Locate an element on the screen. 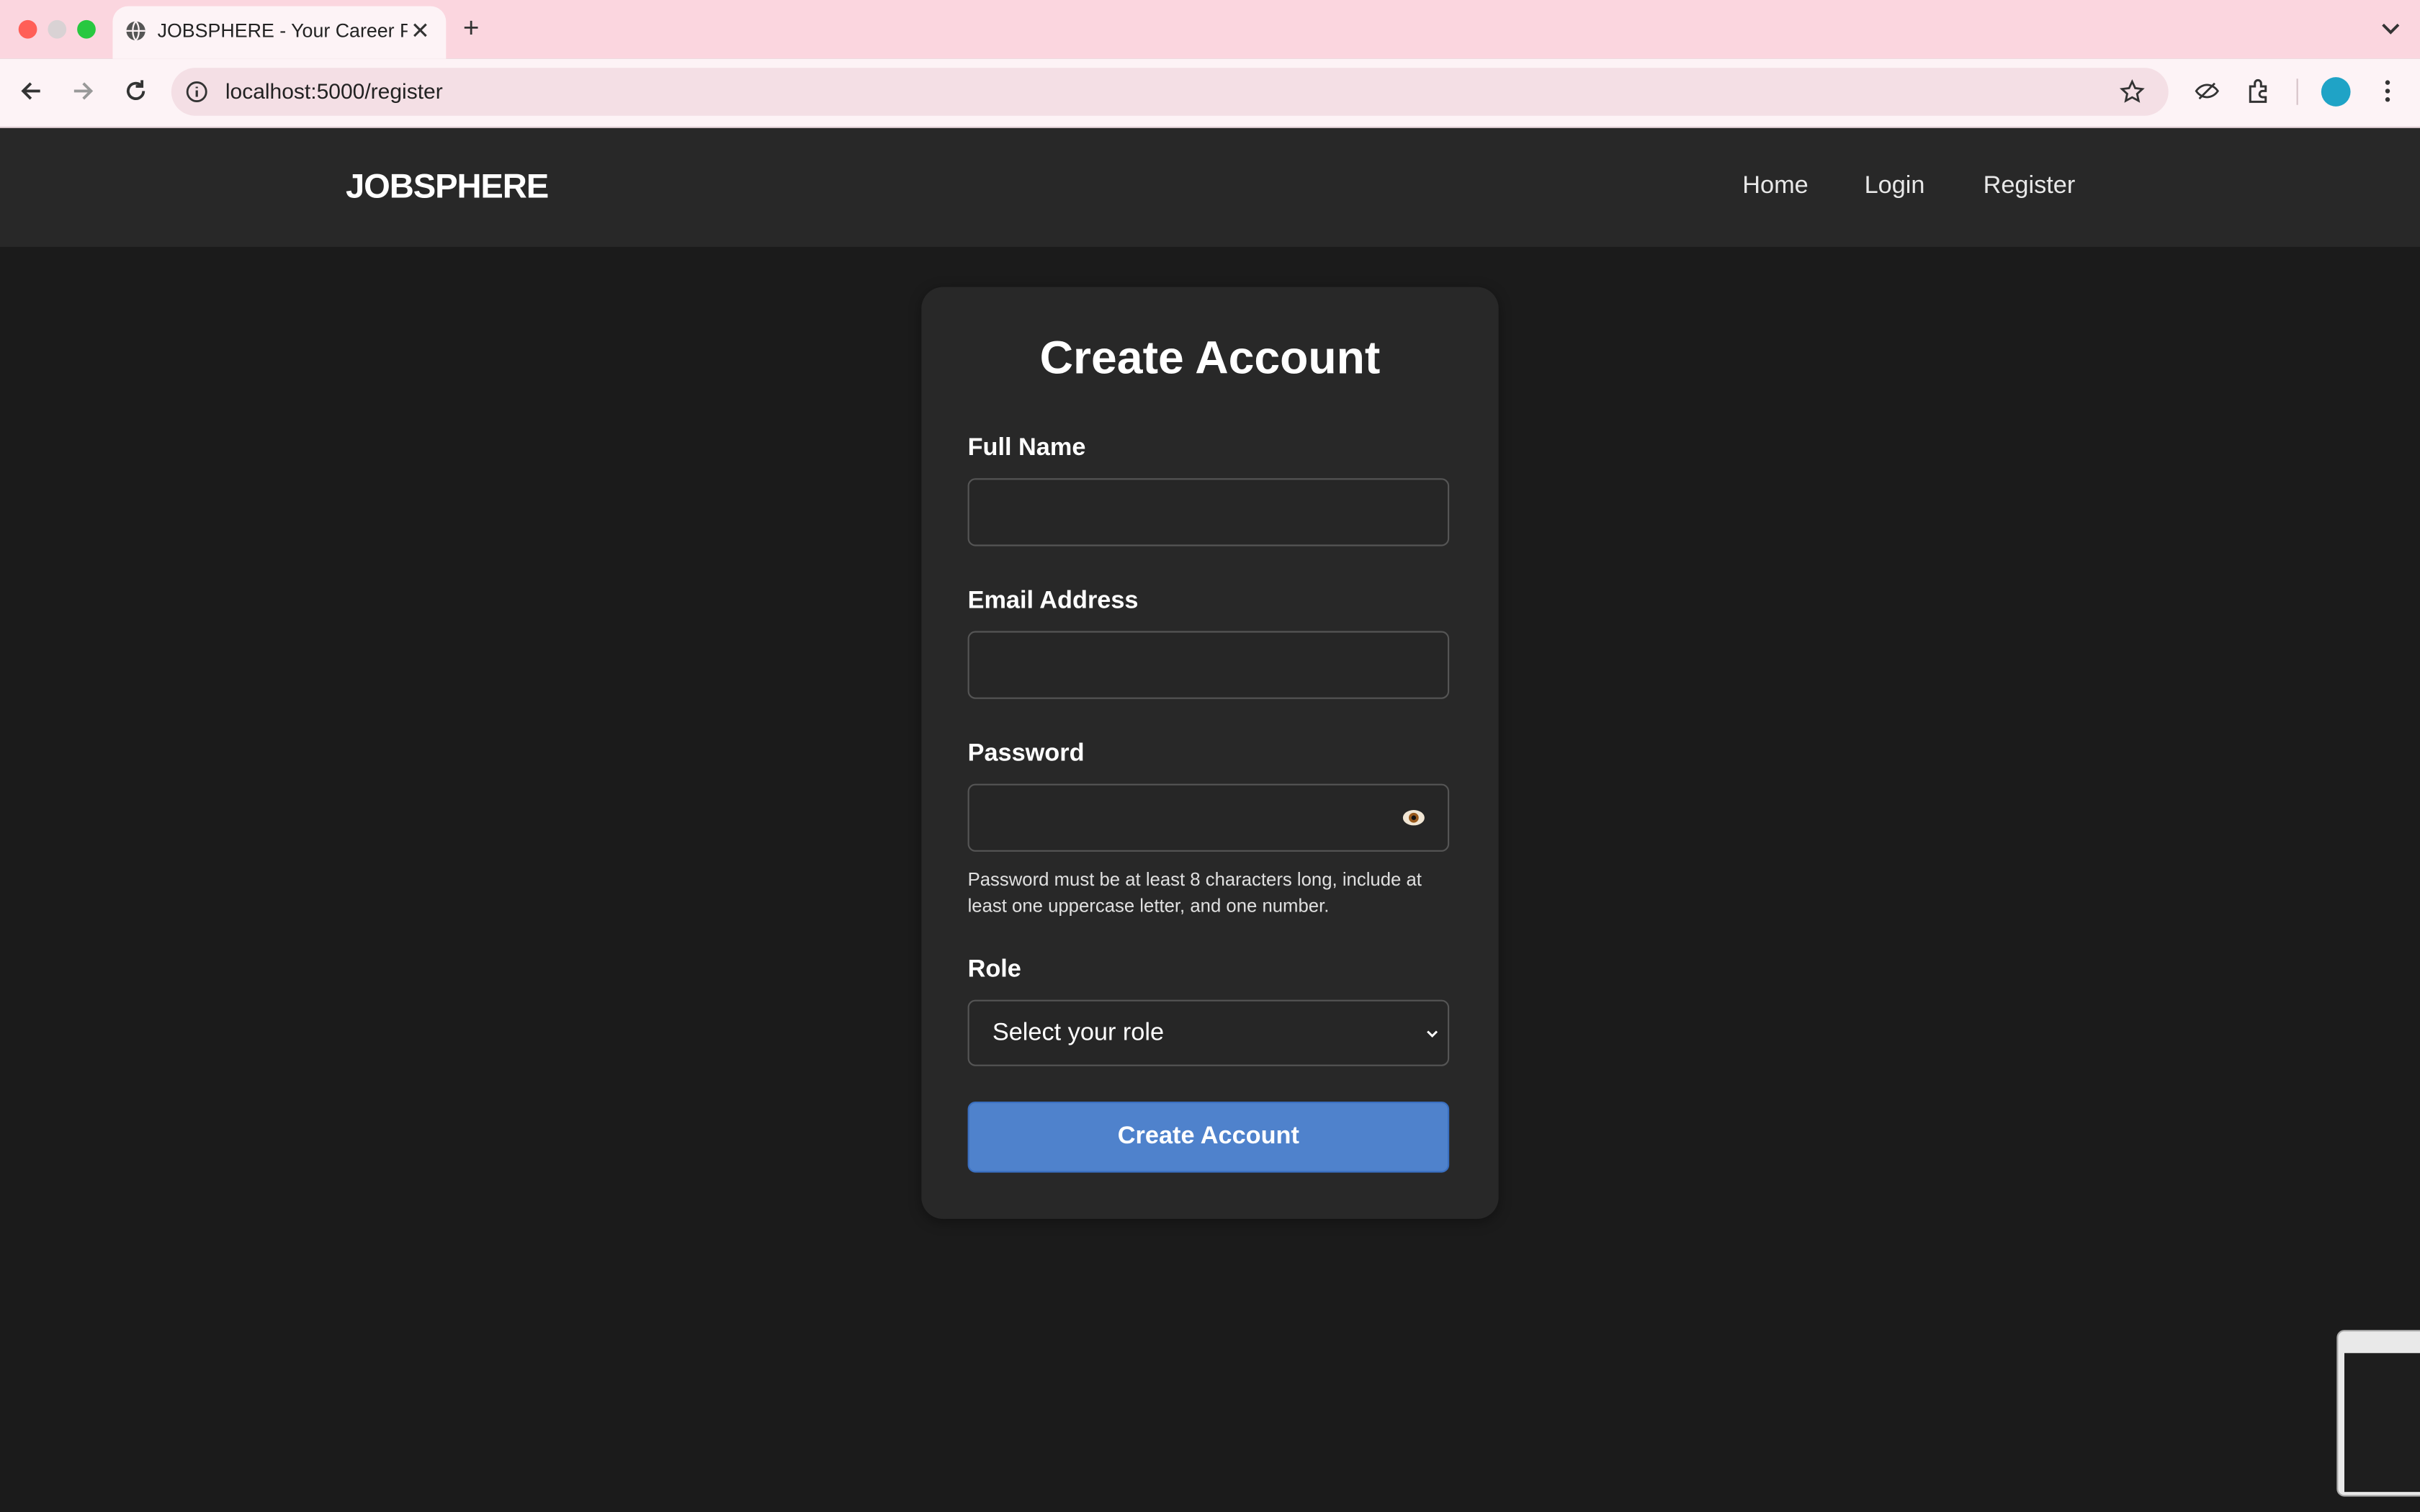  new-tab-icon: + is located at coordinates (471, 28).